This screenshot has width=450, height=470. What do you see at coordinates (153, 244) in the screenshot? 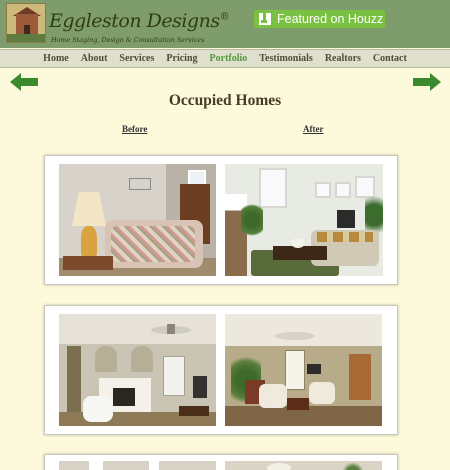
I see `photo-sofa-pattern` at bounding box center [153, 244].